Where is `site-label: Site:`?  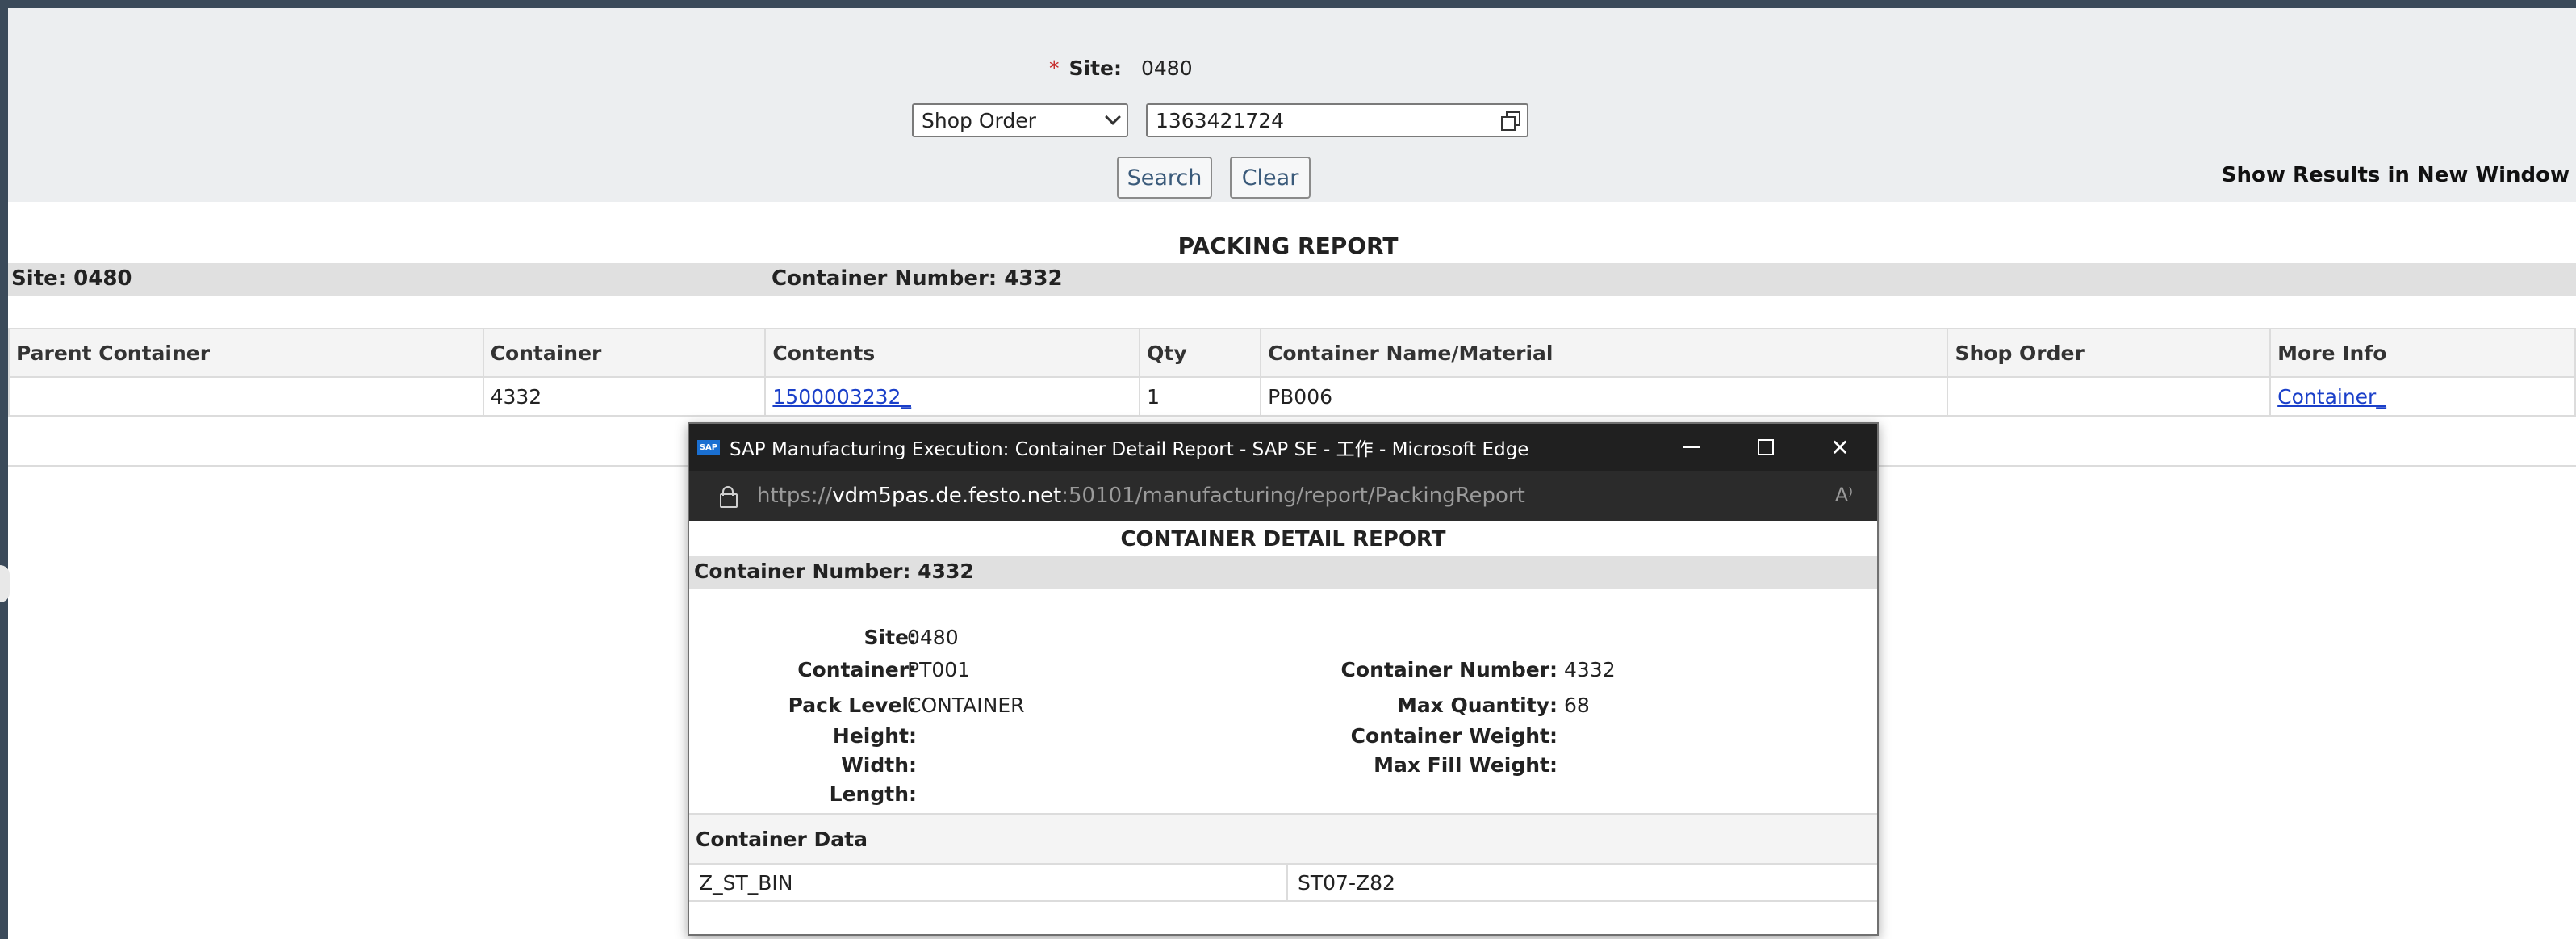
site-label: Site: is located at coordinates (1095, 68).